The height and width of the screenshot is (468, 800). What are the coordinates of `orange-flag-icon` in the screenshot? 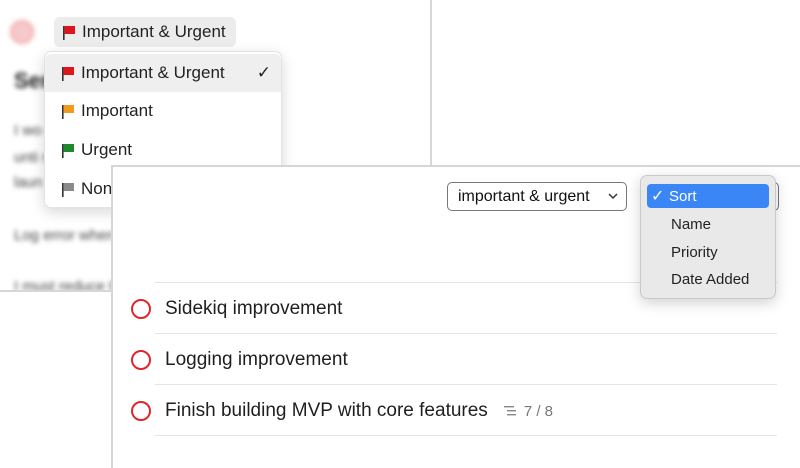 It's located at (68, 111).